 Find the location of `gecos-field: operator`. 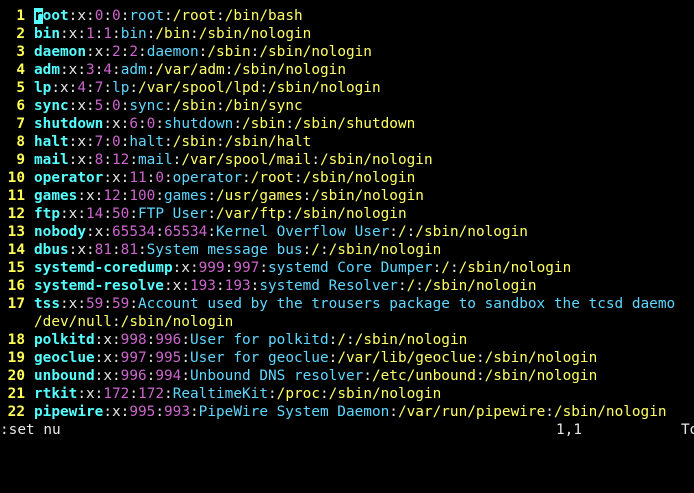

gecos-field: operator is located at coordinates (207, 178).